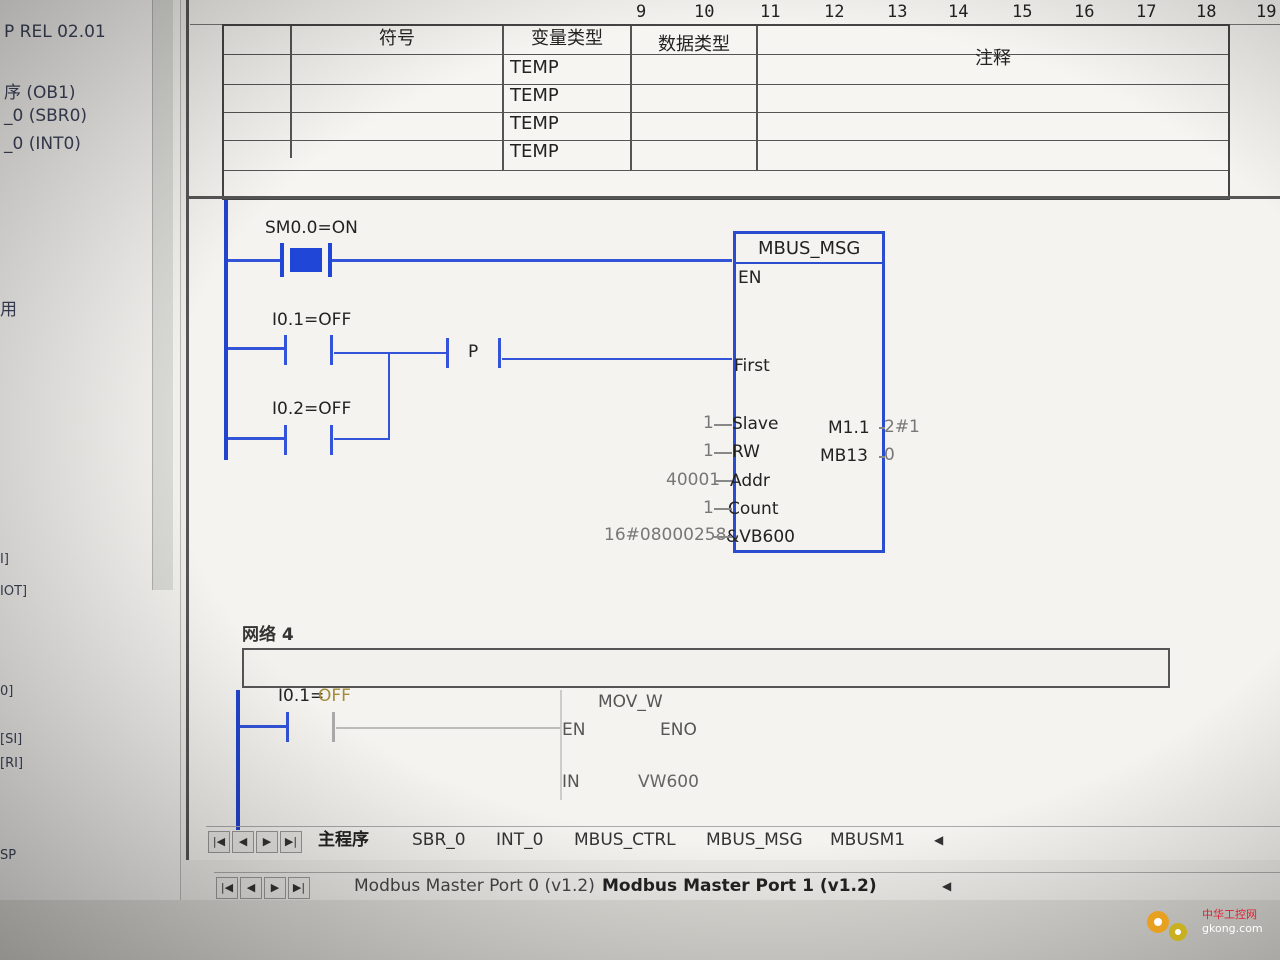 This screenshot has height=960, width=1280. What do you see at coordinates (312, 409) in the screenshot?
I see `contact-i02-label: I0.2=OFF` at bounding box center [312, 409].